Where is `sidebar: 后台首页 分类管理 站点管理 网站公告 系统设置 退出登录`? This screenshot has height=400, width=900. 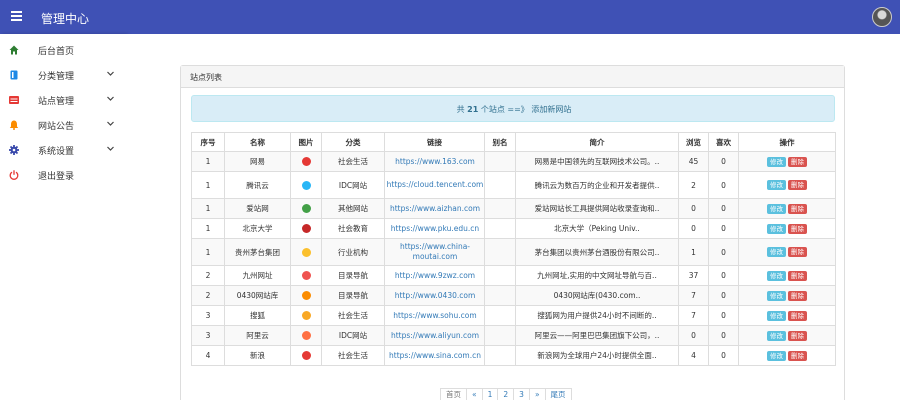 sidebar: 后台首页 分类管理 站点管理 网站公告 系统设置 退出登录 is located at coordinates (63, 217).